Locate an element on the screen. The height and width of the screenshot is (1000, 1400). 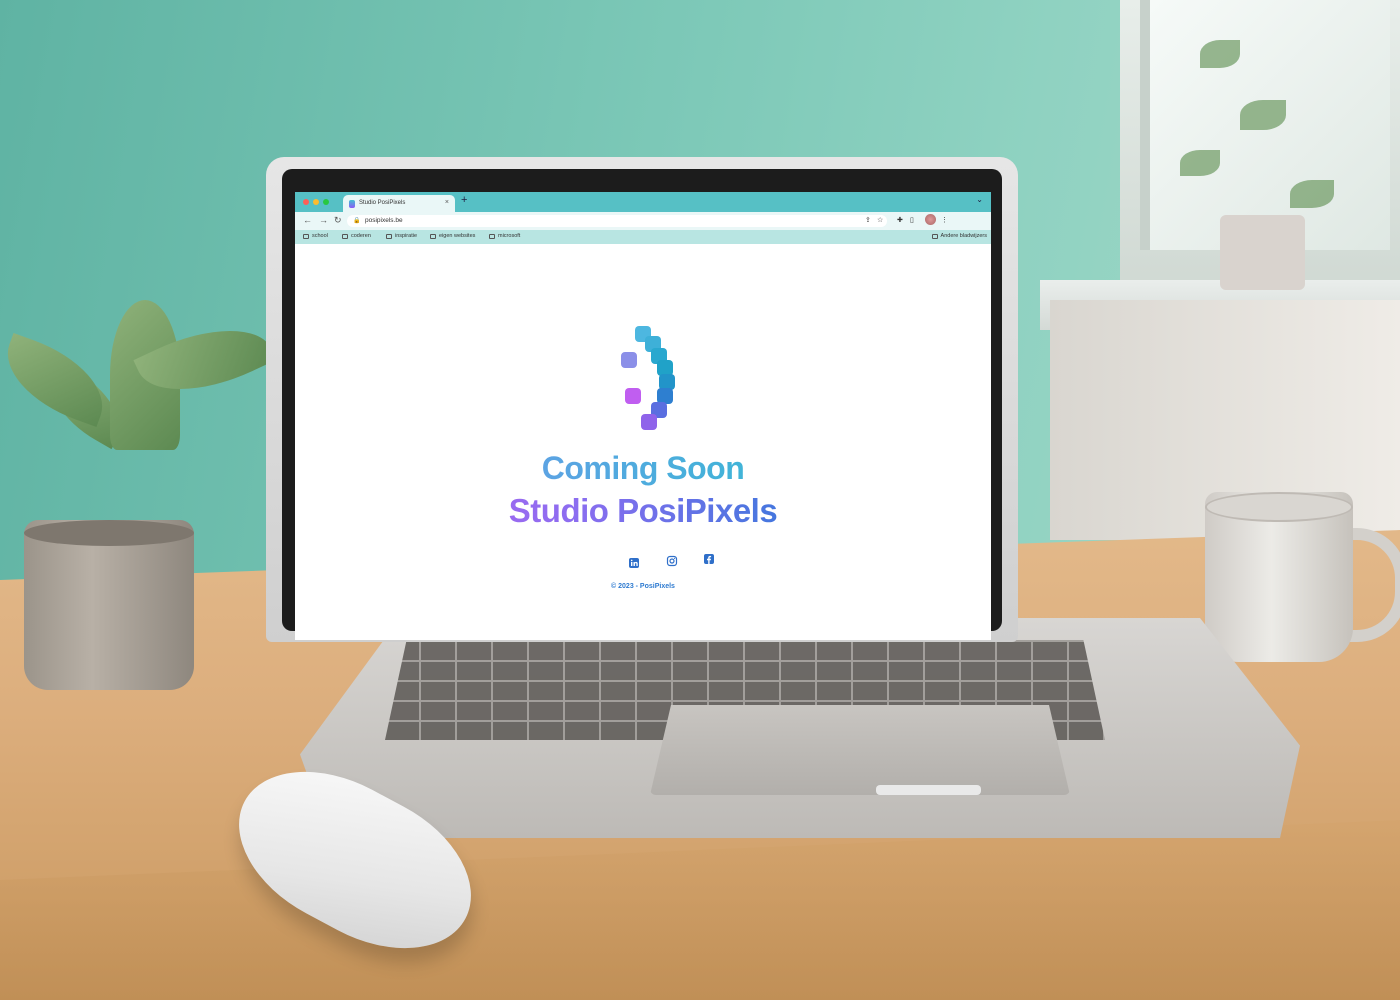
address-url: posipixels.be is located at coordinates (384, 220).